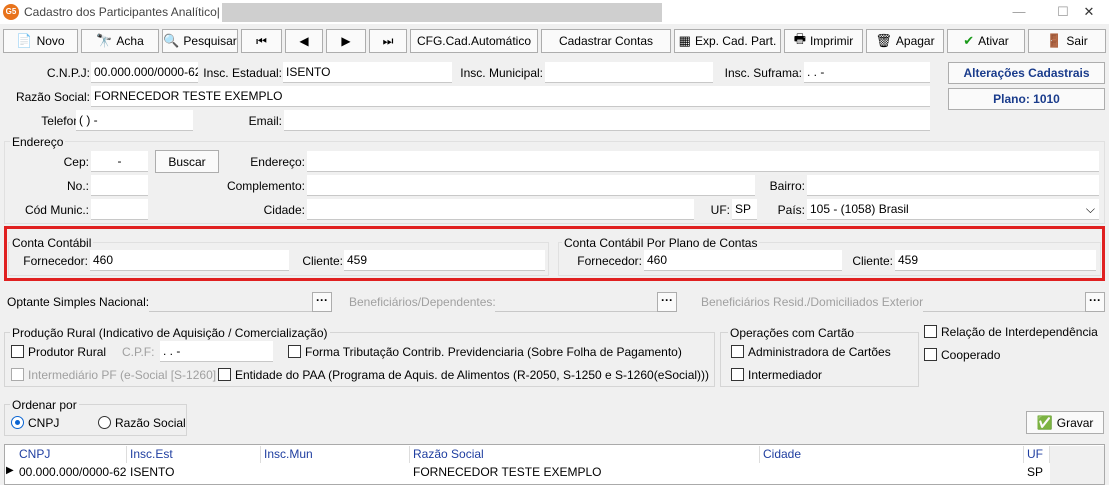 This screenshot has height=485, width=1109. What do you see at coordinates (762, 472) in the screenshot?
I see `table-cell-cidade` at bounding box center [762, 472].